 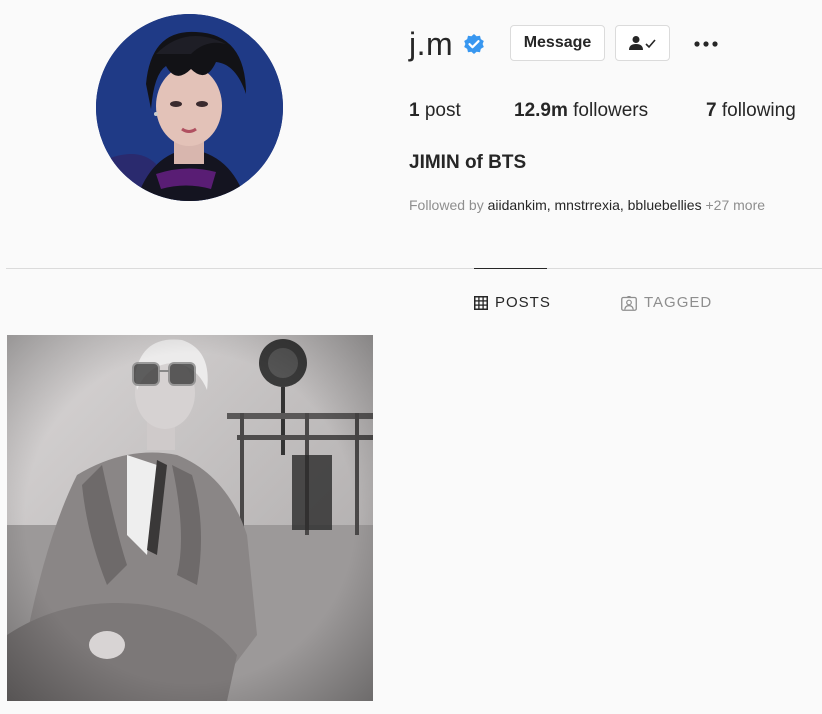 What do you see at coordinates (468, 162) in the screenshot?
I see `profile-full-name: JIMIN of BTS` at bounding box center [468, 162].